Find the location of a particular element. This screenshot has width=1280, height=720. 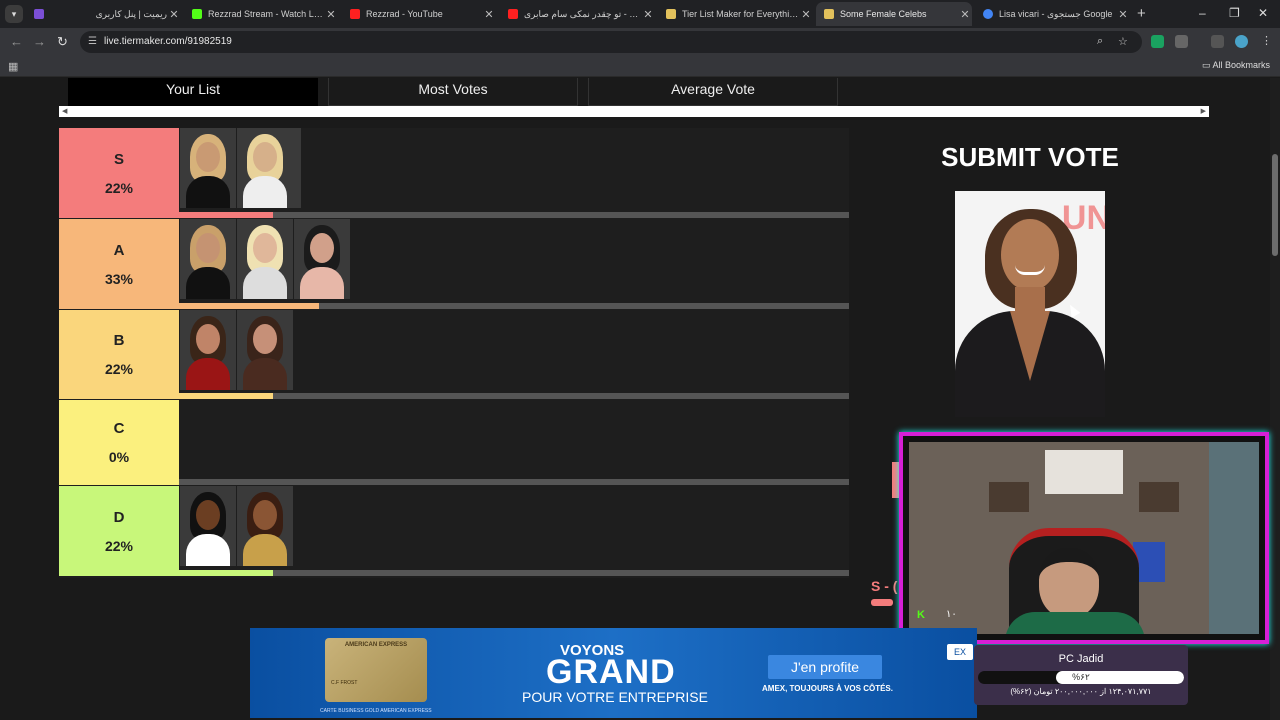

results-tier-bar is located at coordinates (882, 602).